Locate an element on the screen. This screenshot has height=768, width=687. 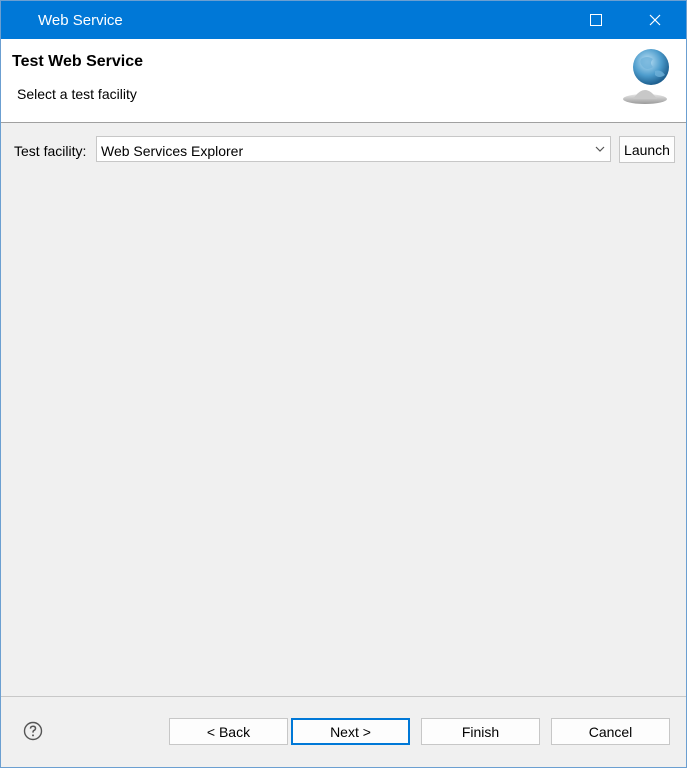
page-title: Test Web Service is located at coordinates (78, 61).